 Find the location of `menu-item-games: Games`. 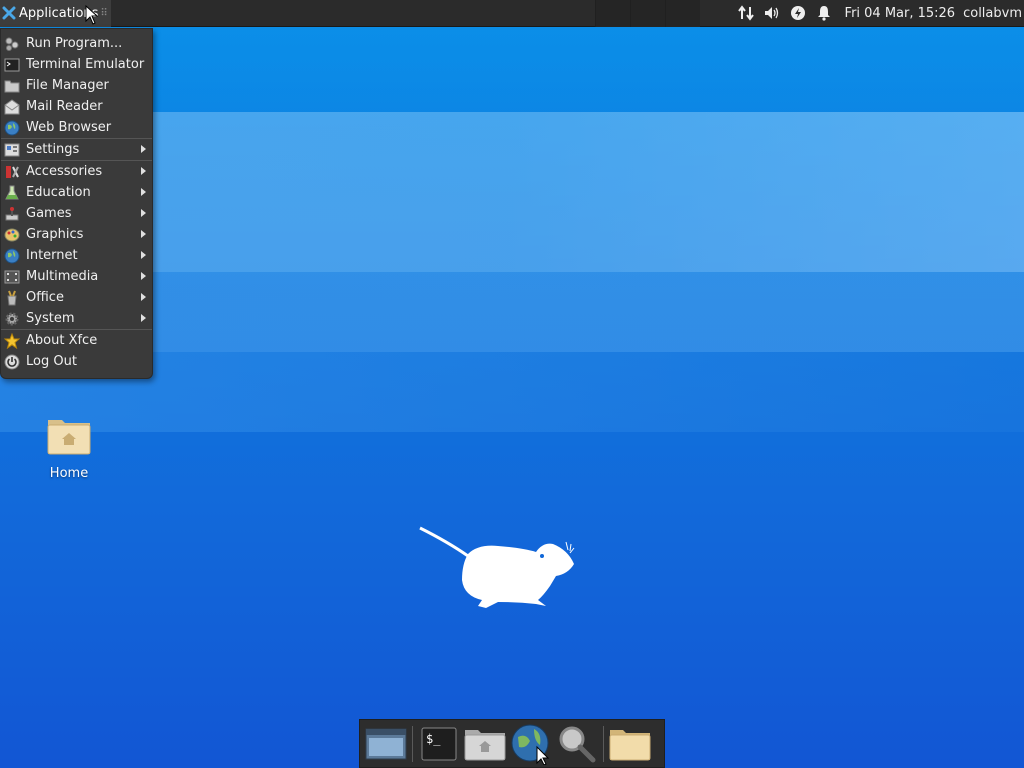

menu-item-games: Games is located at coordinates (76, 213).